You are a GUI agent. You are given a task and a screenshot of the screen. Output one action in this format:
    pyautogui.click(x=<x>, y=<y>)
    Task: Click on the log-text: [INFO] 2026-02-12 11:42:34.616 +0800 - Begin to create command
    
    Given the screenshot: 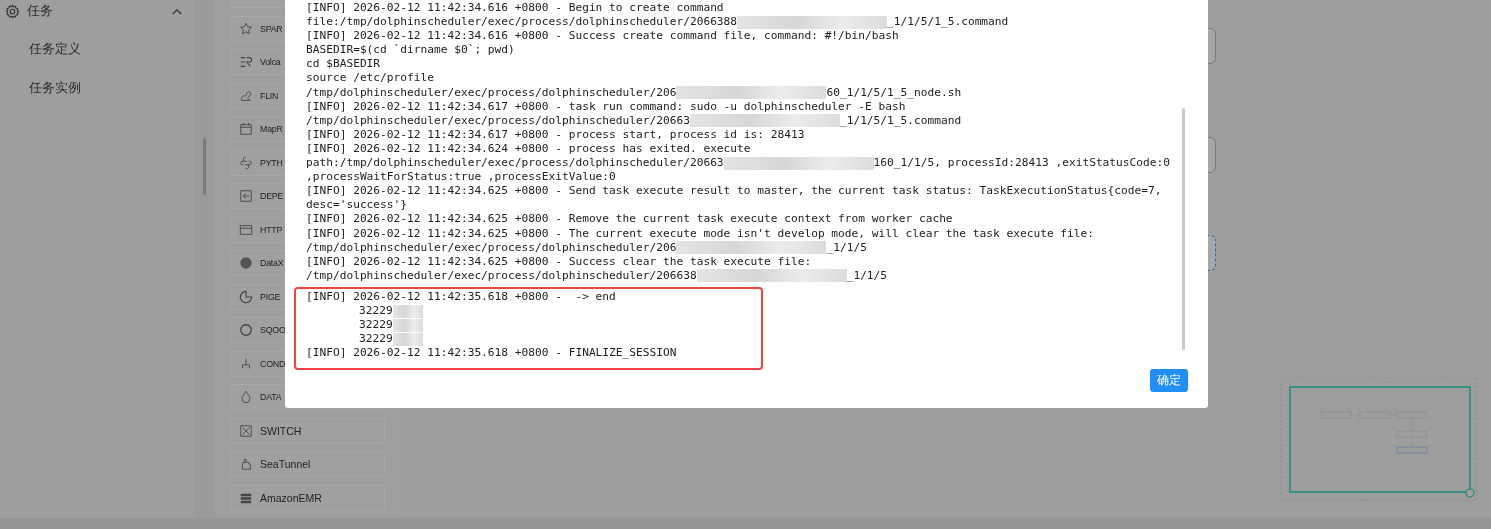 What is the action you would take?
    pyautogui.click(x=515, y=8)
    